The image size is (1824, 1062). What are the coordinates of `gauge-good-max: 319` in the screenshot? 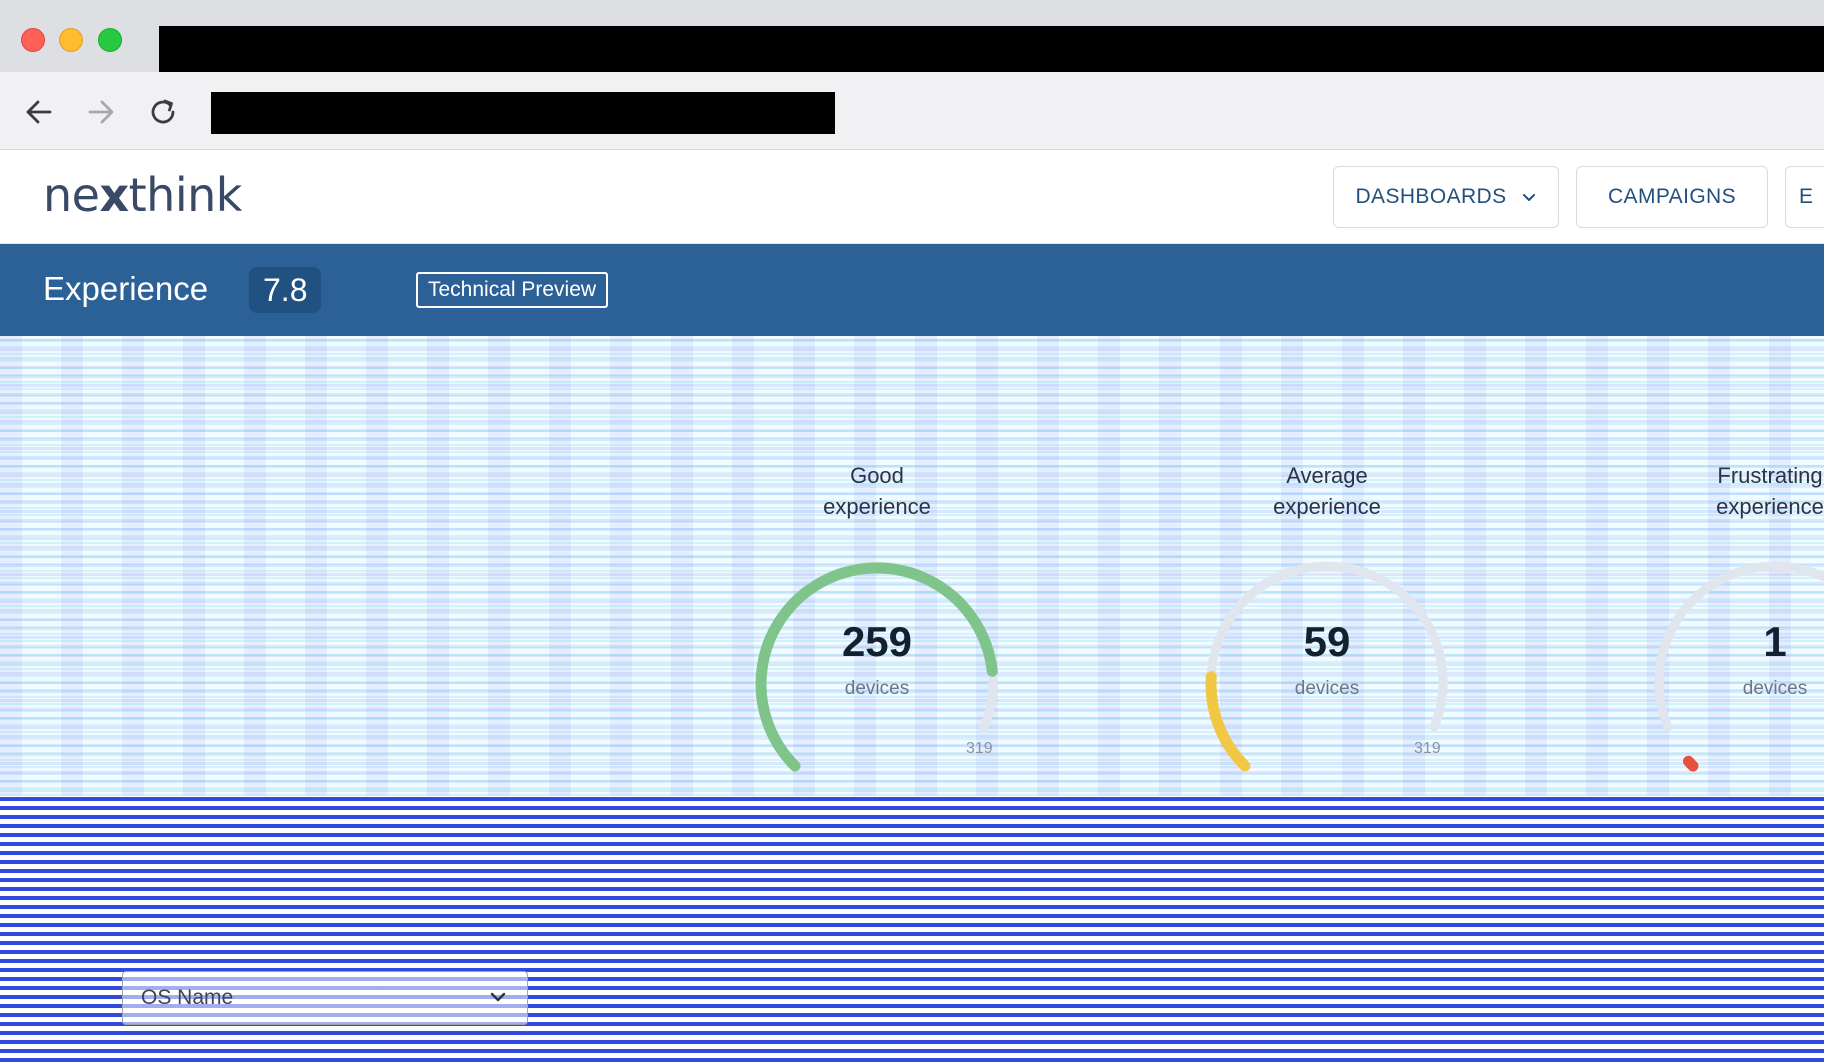 It's located at (979, 748).